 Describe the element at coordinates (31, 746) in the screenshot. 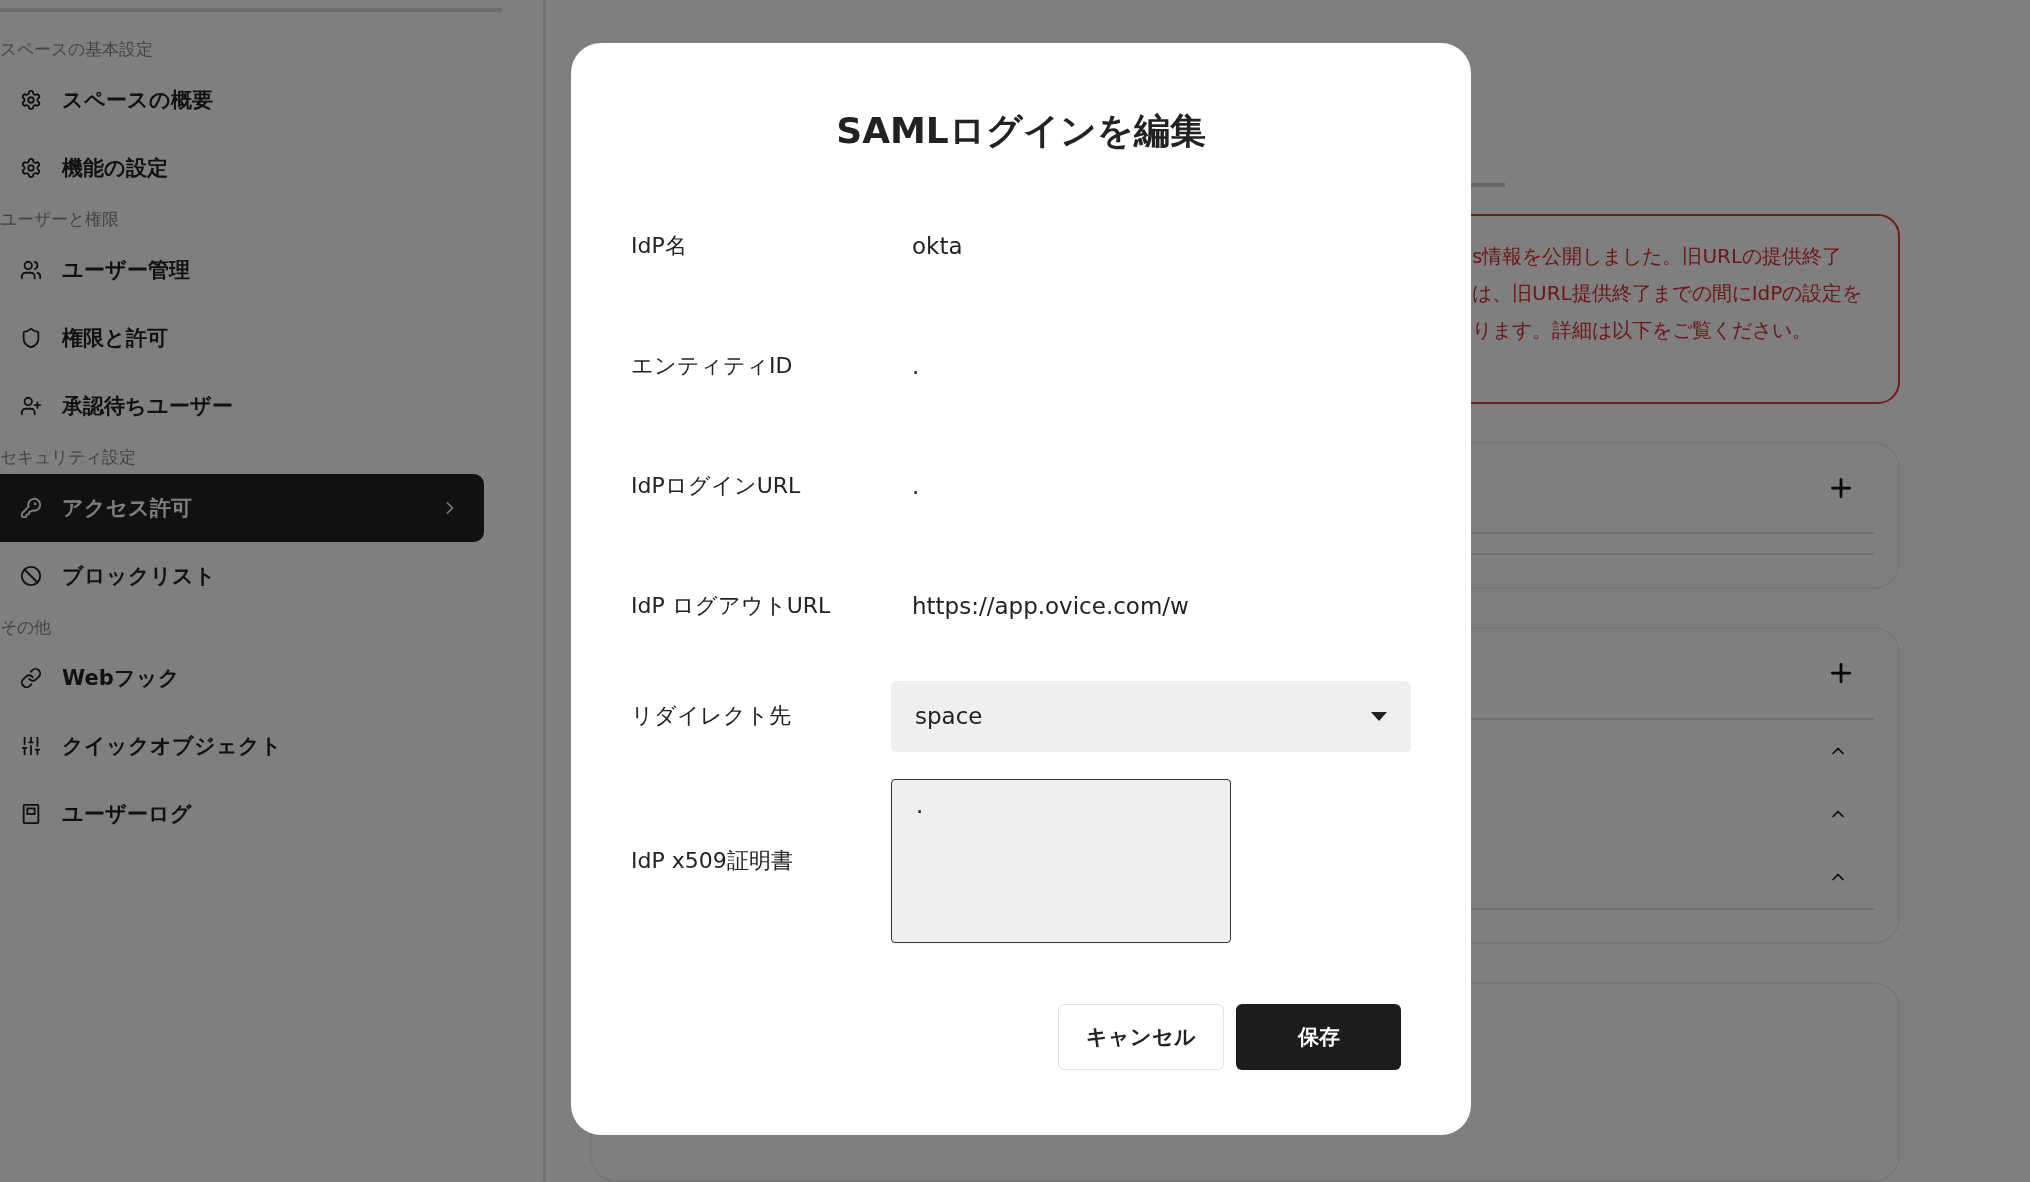

I see `sliders-icon` at that location.